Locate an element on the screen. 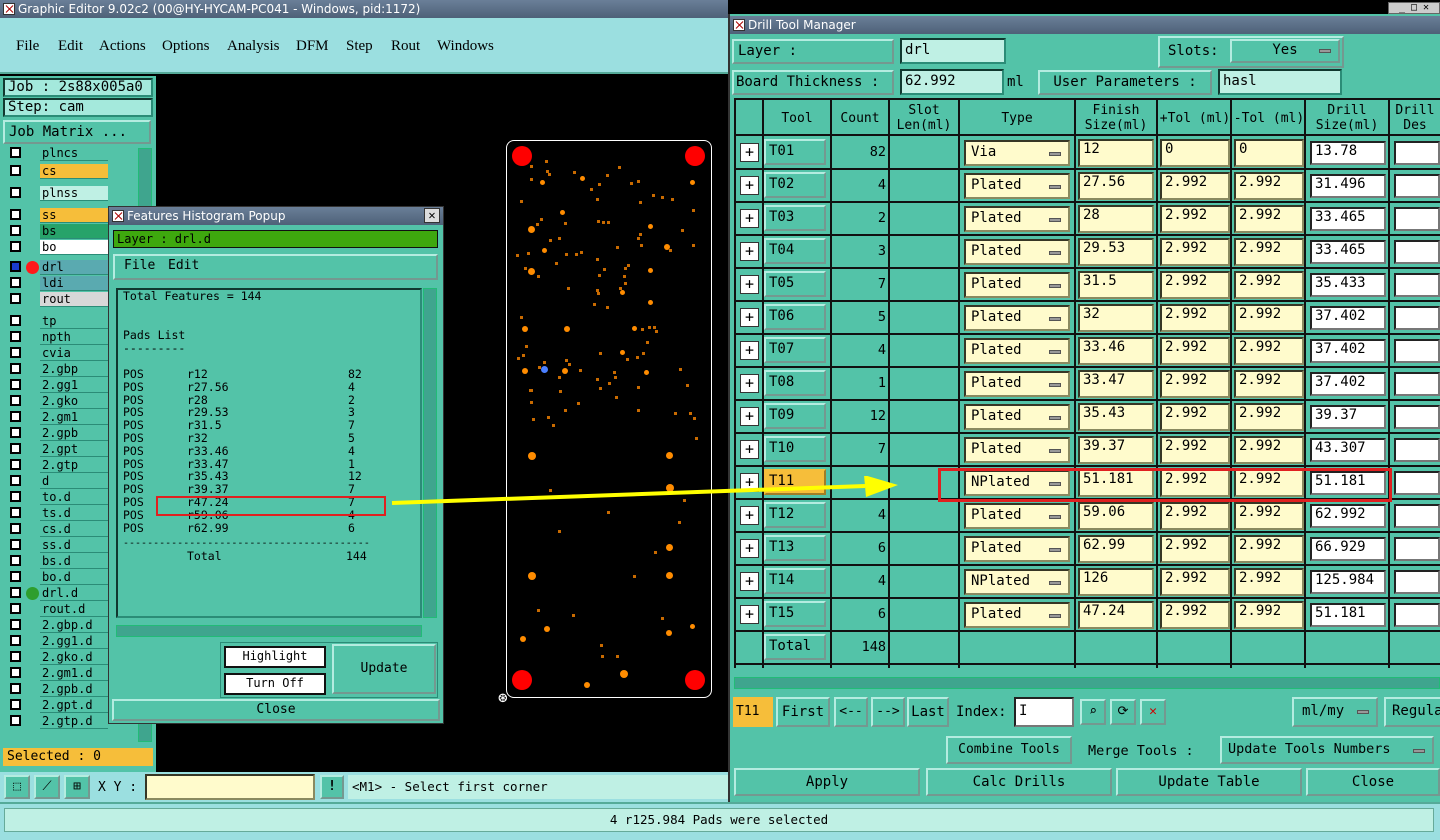 This screenshot has width=1440, height=840. tool-button: T06 is located at coordinates (795, 317).